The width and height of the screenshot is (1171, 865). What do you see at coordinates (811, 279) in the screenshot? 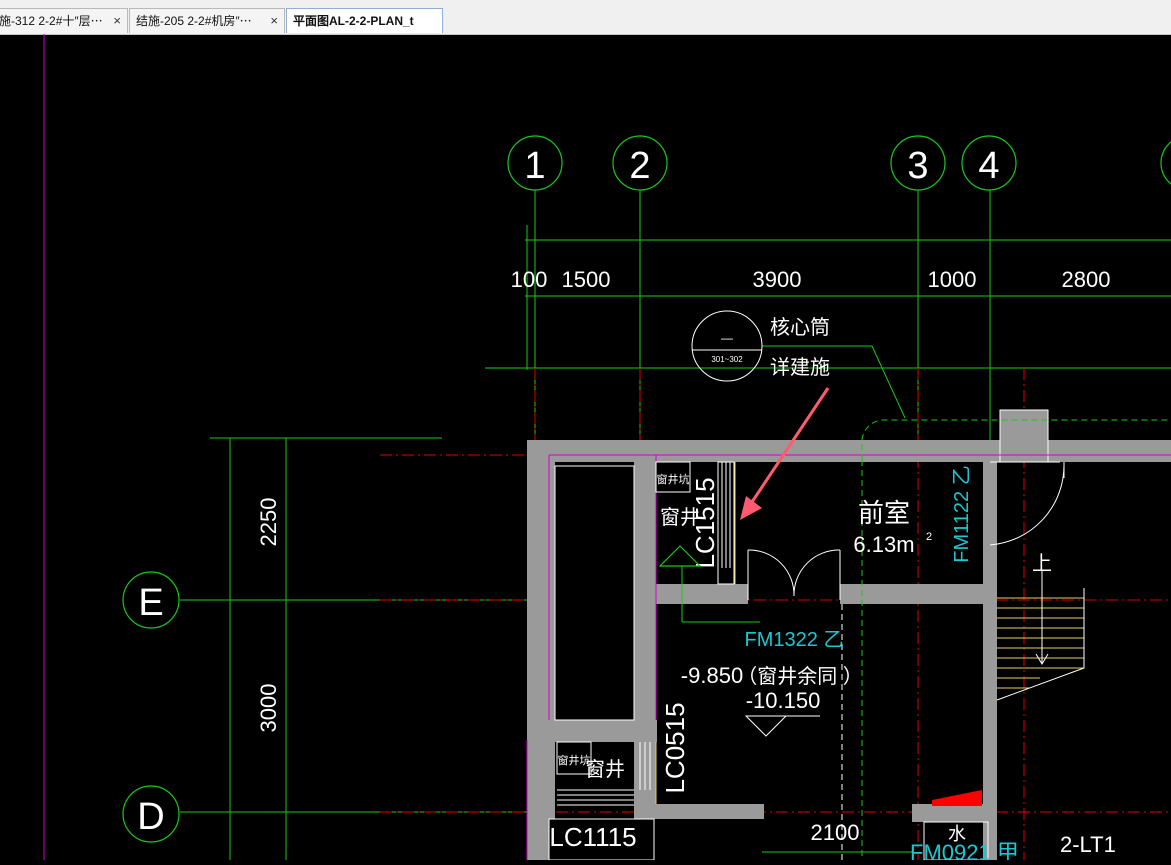
I see `top-dimensions: 100 1500 3900 1000 2800` at bounding box center [811, 279].